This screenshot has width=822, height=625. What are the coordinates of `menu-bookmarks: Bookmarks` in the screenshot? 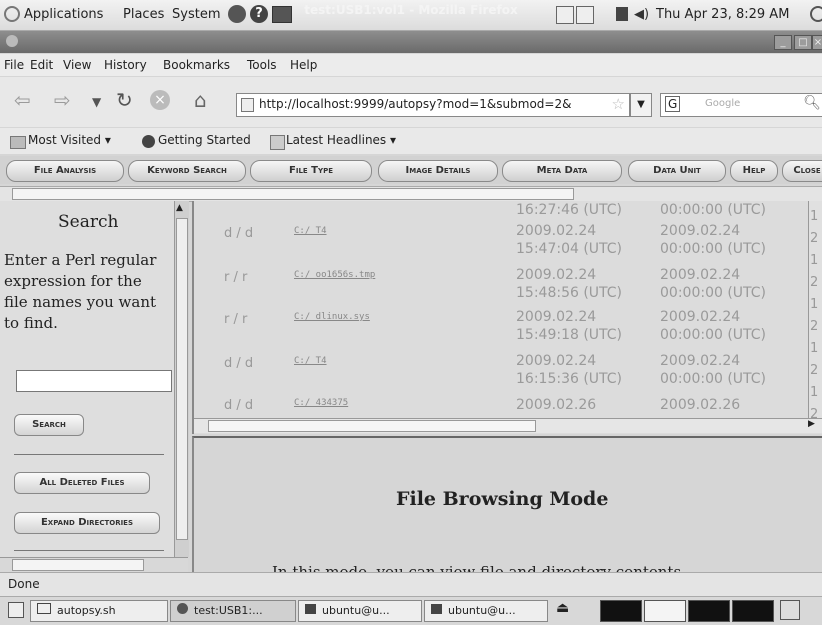 It's located at (196, 65).